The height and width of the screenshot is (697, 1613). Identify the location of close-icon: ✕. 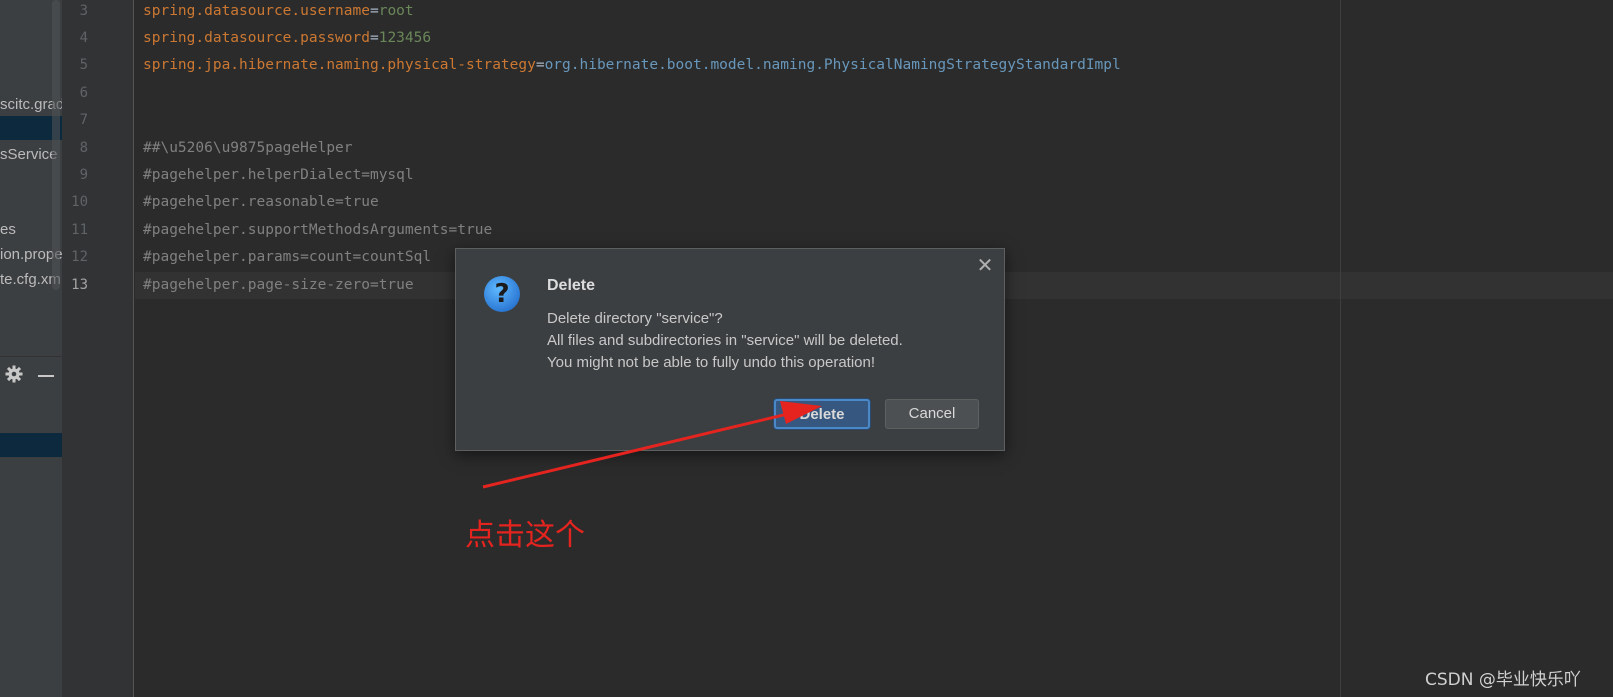
(985, 266).